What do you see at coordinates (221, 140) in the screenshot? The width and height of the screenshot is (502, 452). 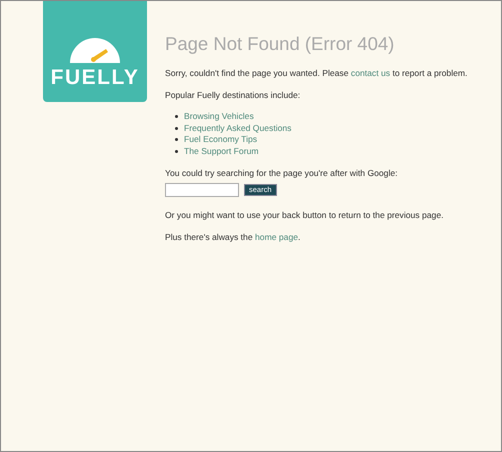 I see `destination-link: Fuel Economy Tips` at bounding box center [221, 140].